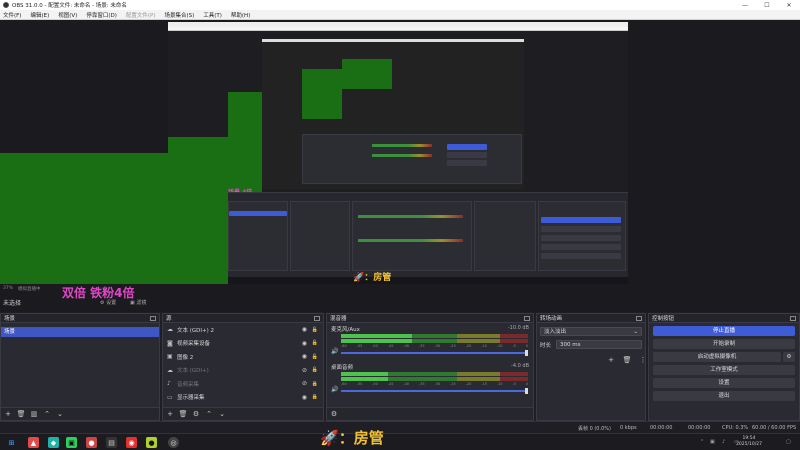 This screenshot has width=800, height=450. I want to click on scenes-toolbar: + 🗑 ▥ ⌃ ⌄, so click(80, 413).